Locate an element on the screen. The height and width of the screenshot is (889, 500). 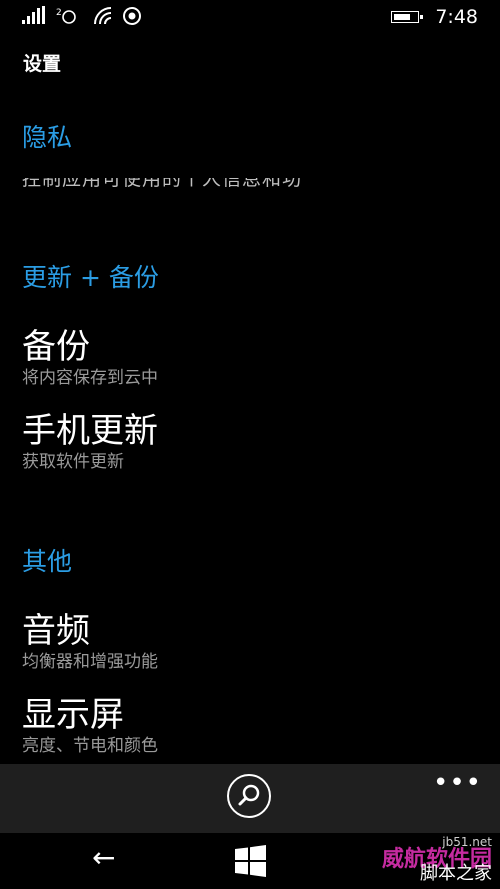
section-header-other: 其他 is located at coordinates (47, 561).